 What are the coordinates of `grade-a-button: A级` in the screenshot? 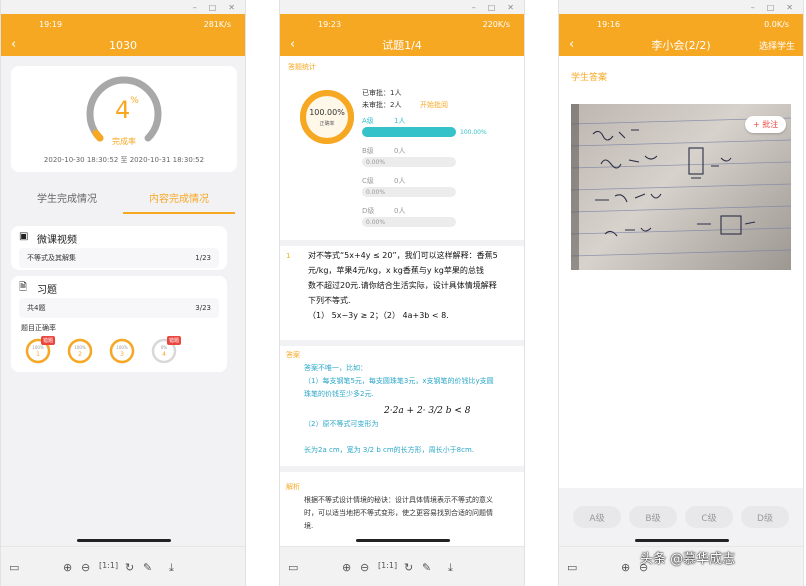 It's located at (597, 517).